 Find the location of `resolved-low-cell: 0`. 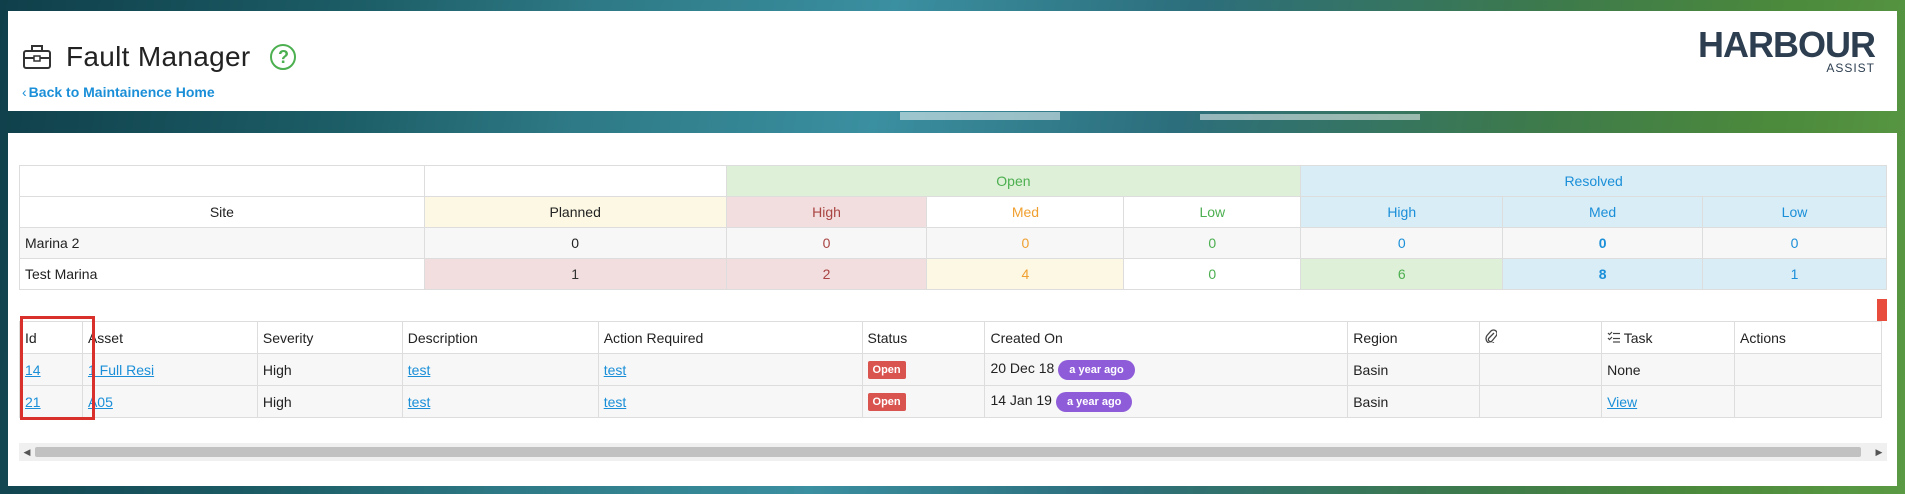

resolved-low-cell: 0 is located at coordinates (1794, 243).